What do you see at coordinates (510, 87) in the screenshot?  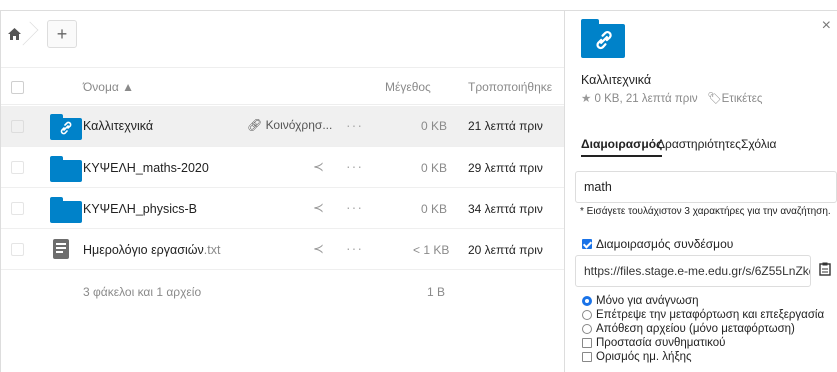 I see `sort-modified-header: Τροποποιήθηκε` at bounding box center [510, 87].